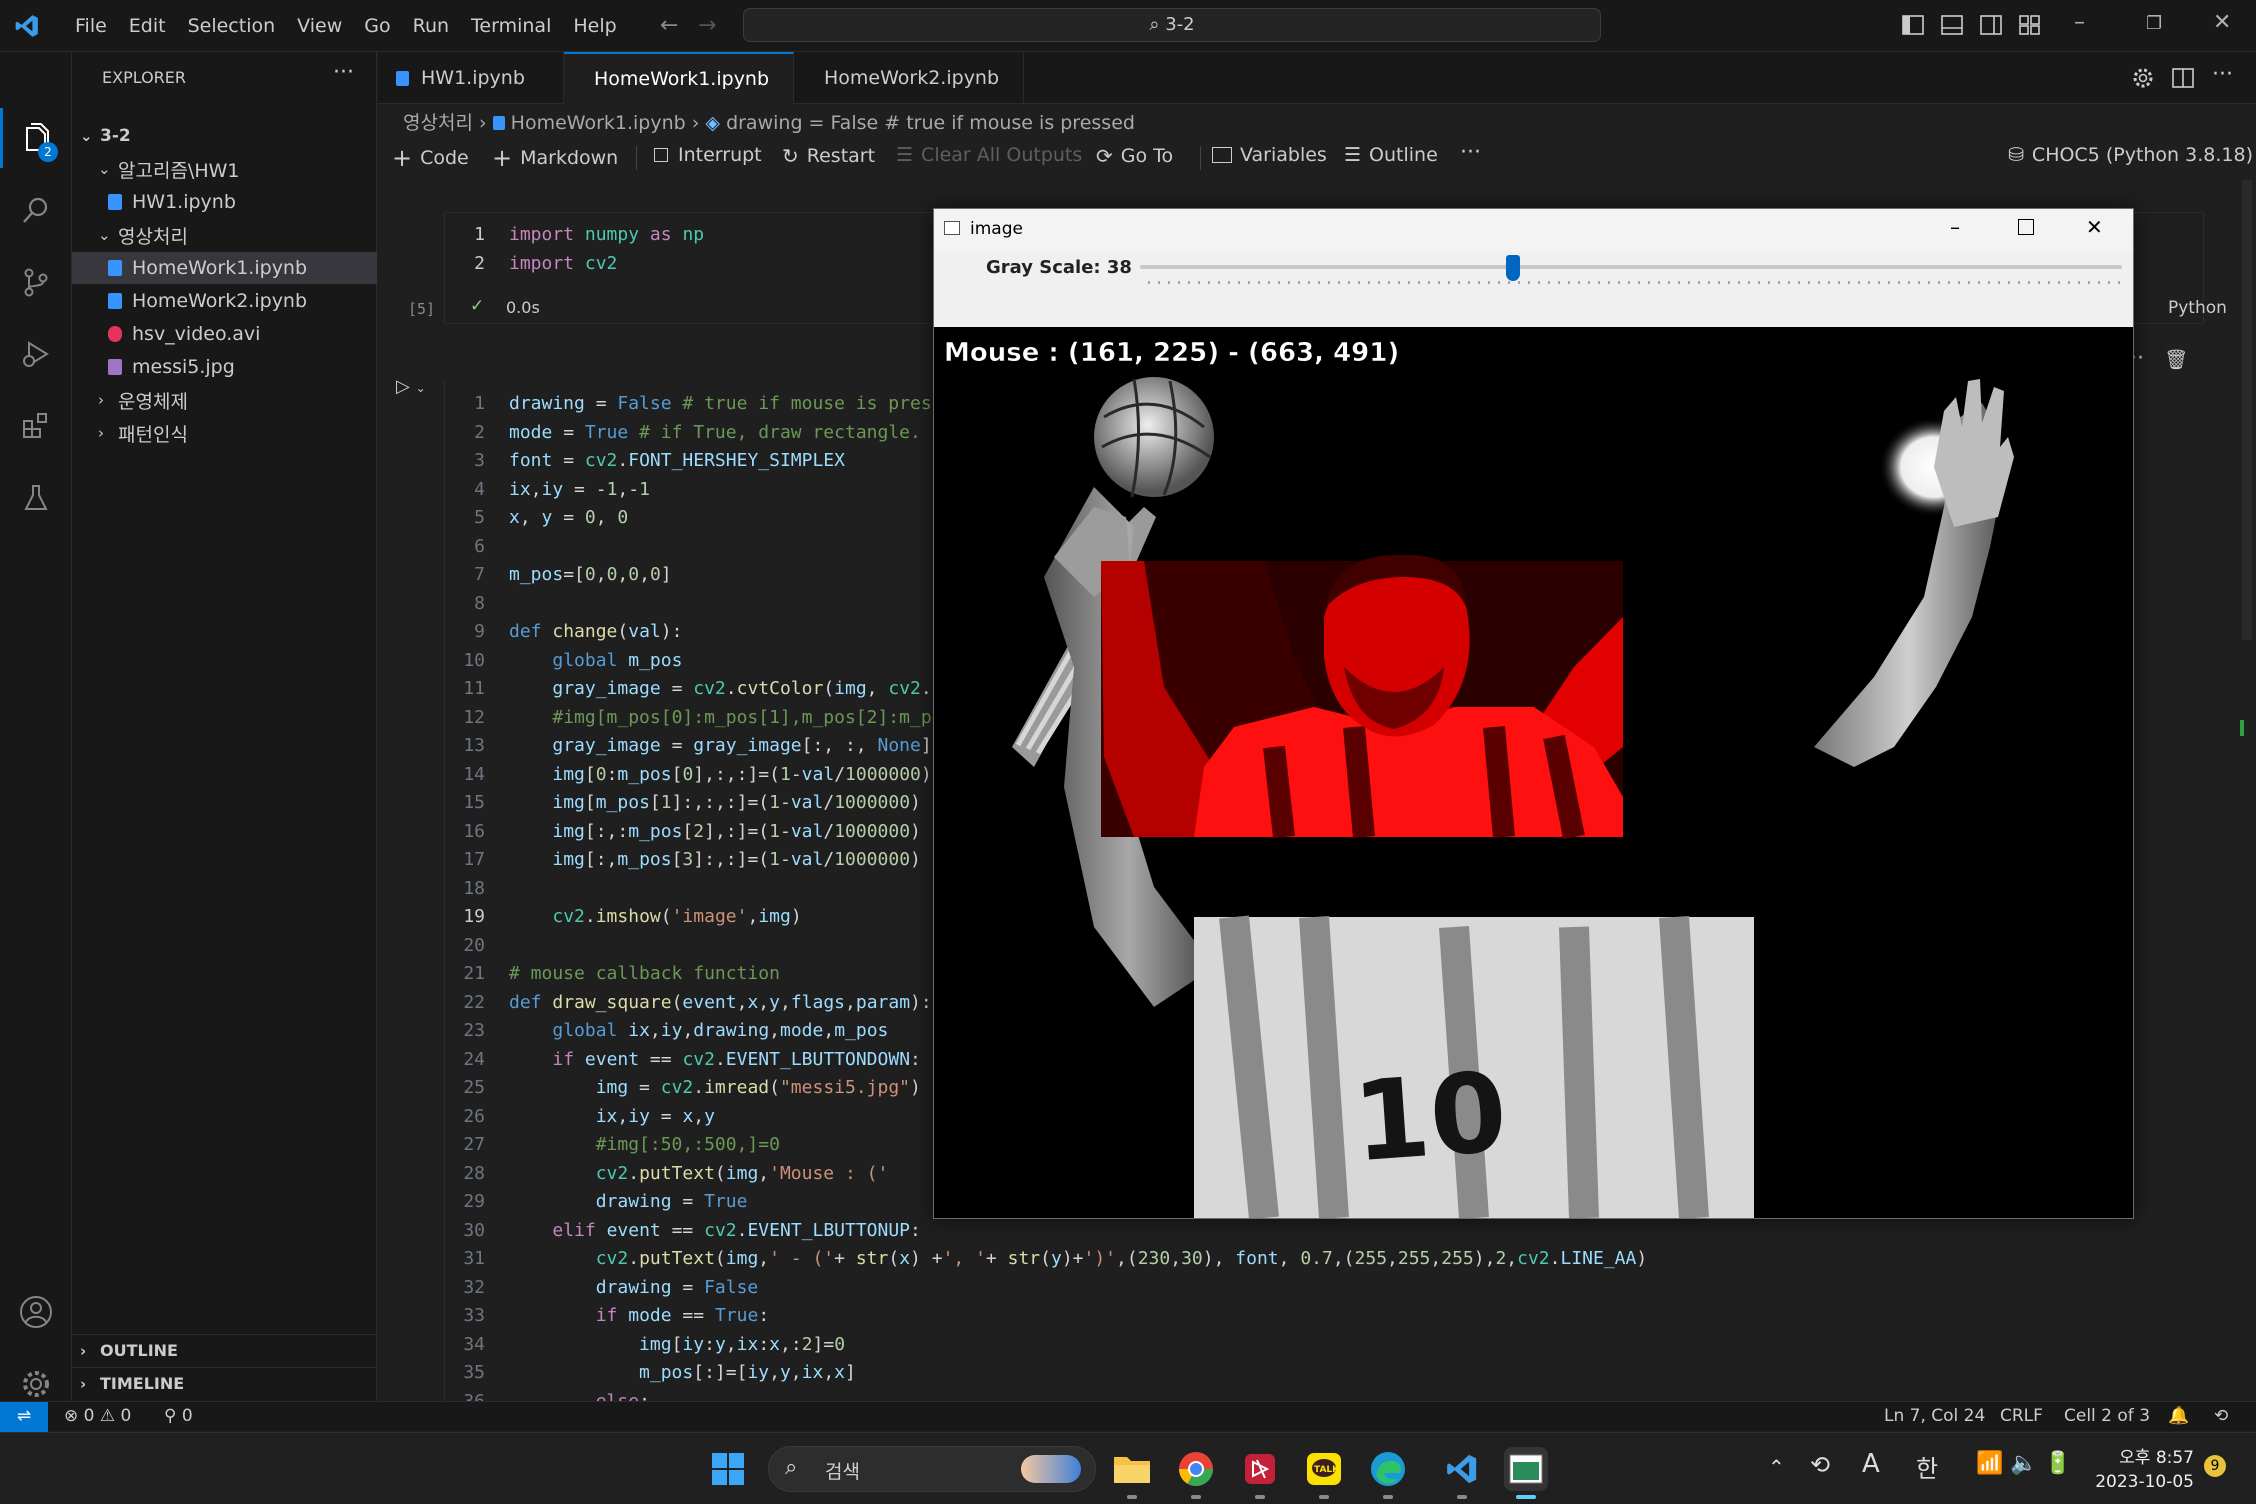 The width and height of the screenshot is (2256, 1504). I want to click on tab-homework2: HomeWork2.ipynb, so click(909, 78).